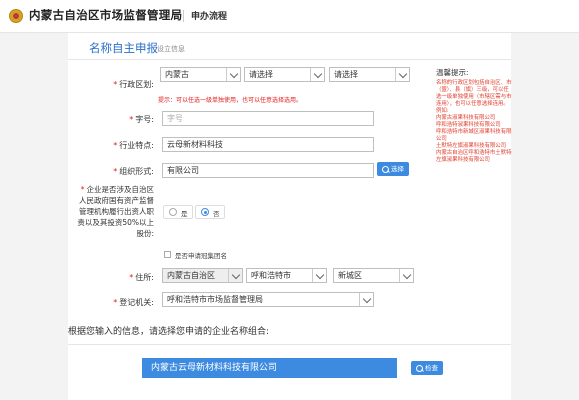  I want to click on page-subtitle: 设立信息, so click(171, 49).